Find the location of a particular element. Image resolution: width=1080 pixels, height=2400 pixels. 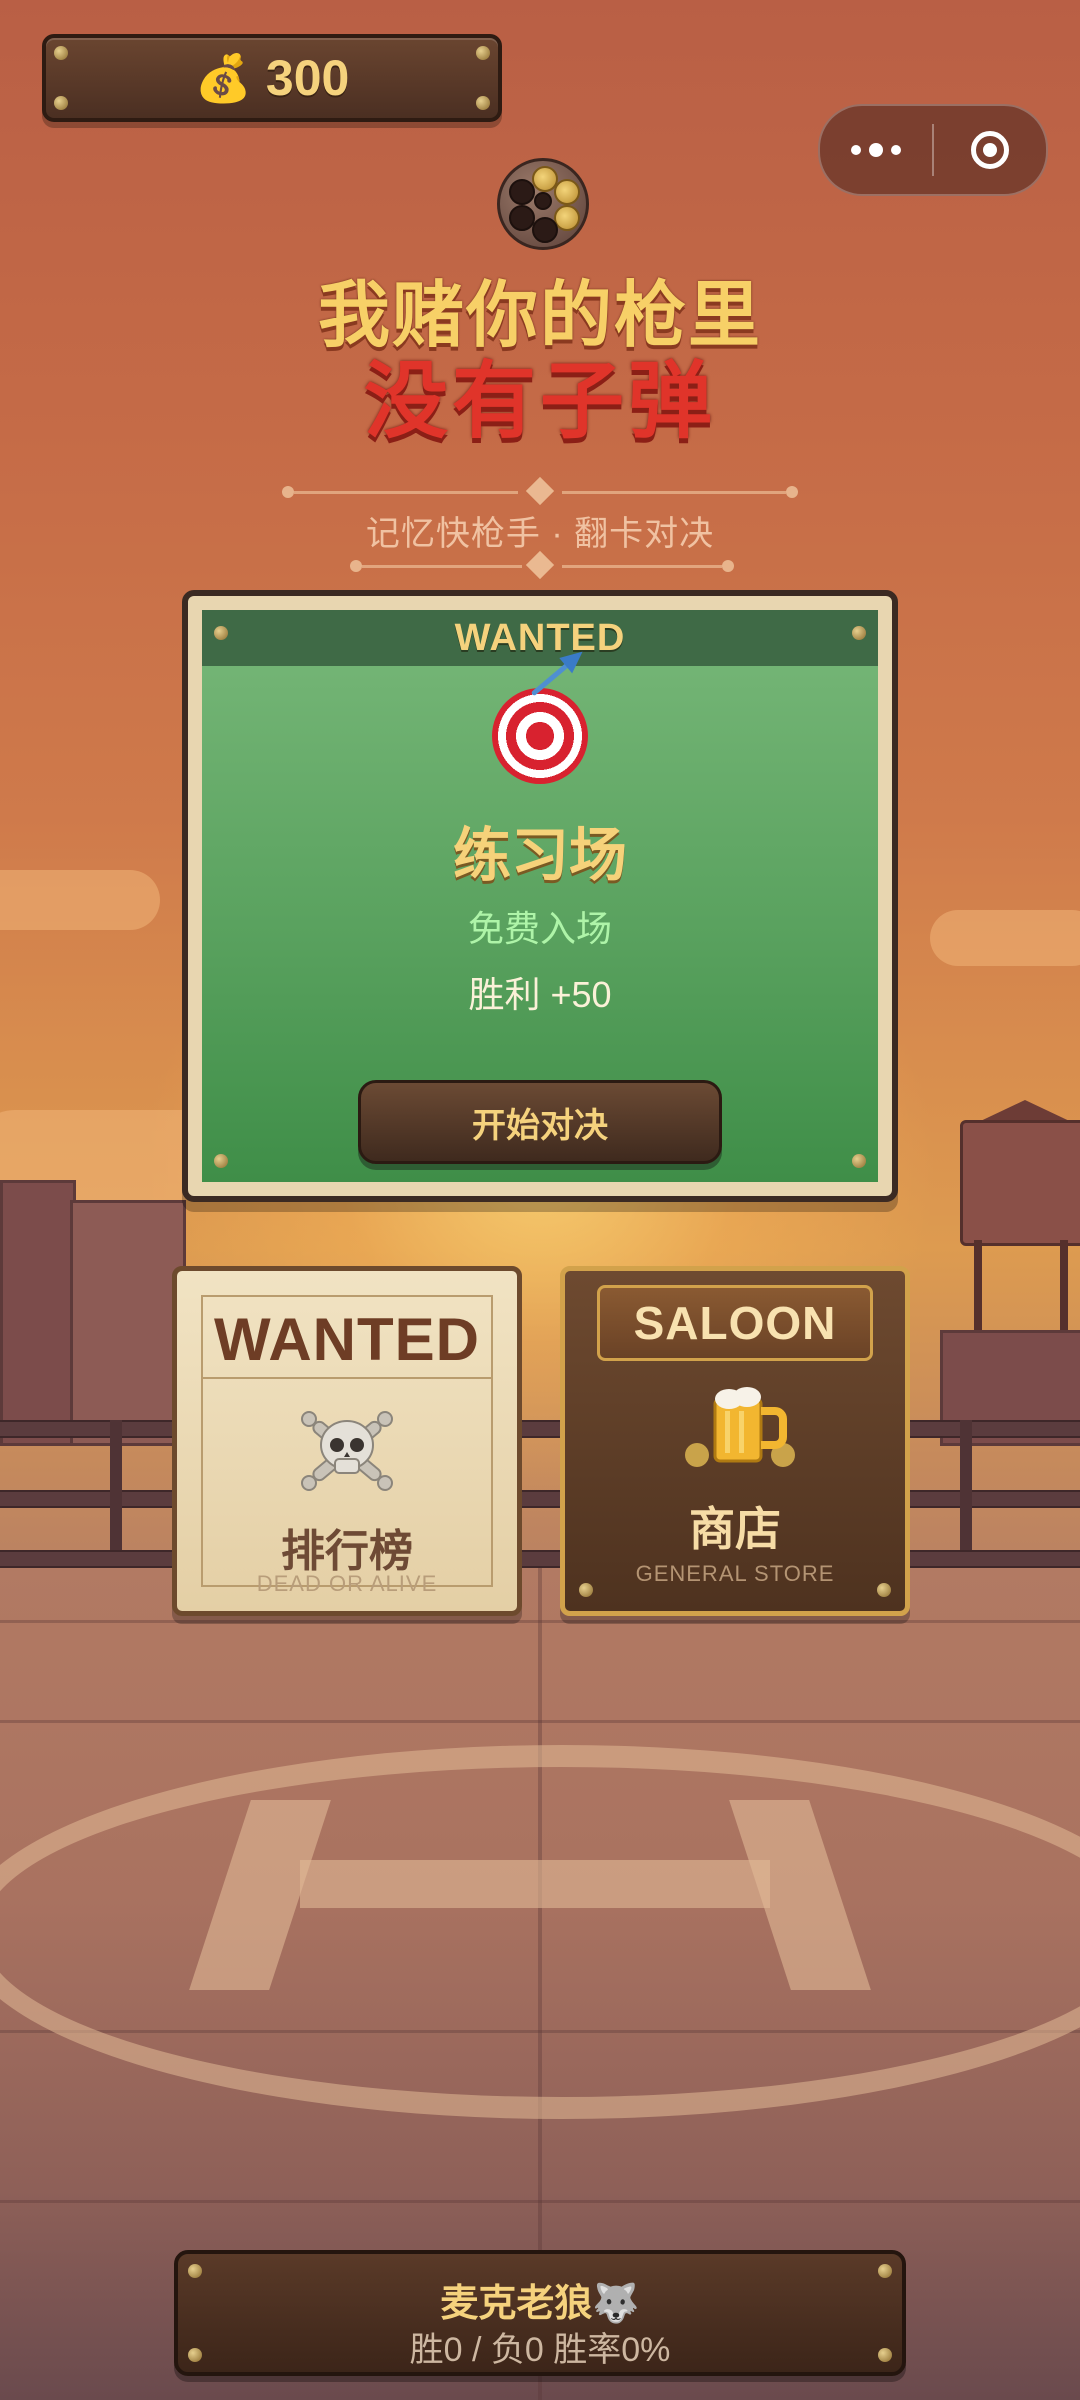

player-name: 麦克老狼🐺 is located at coordinates (540, 2304).